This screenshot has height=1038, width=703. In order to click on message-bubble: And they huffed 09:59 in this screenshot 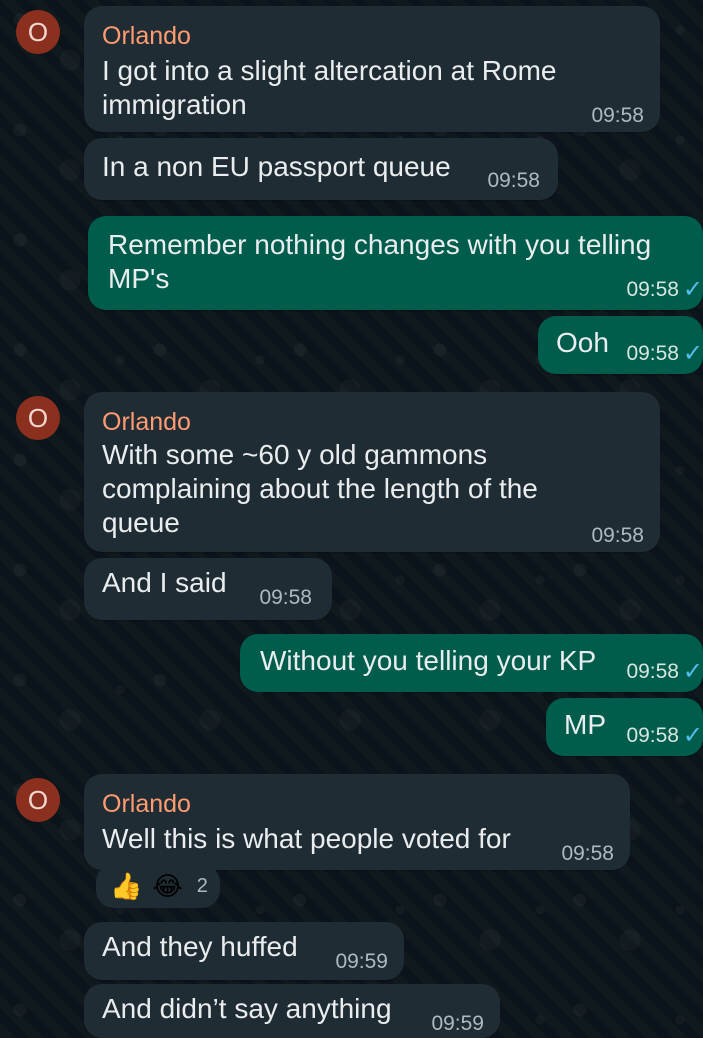, I will do `click(244, 951)`.